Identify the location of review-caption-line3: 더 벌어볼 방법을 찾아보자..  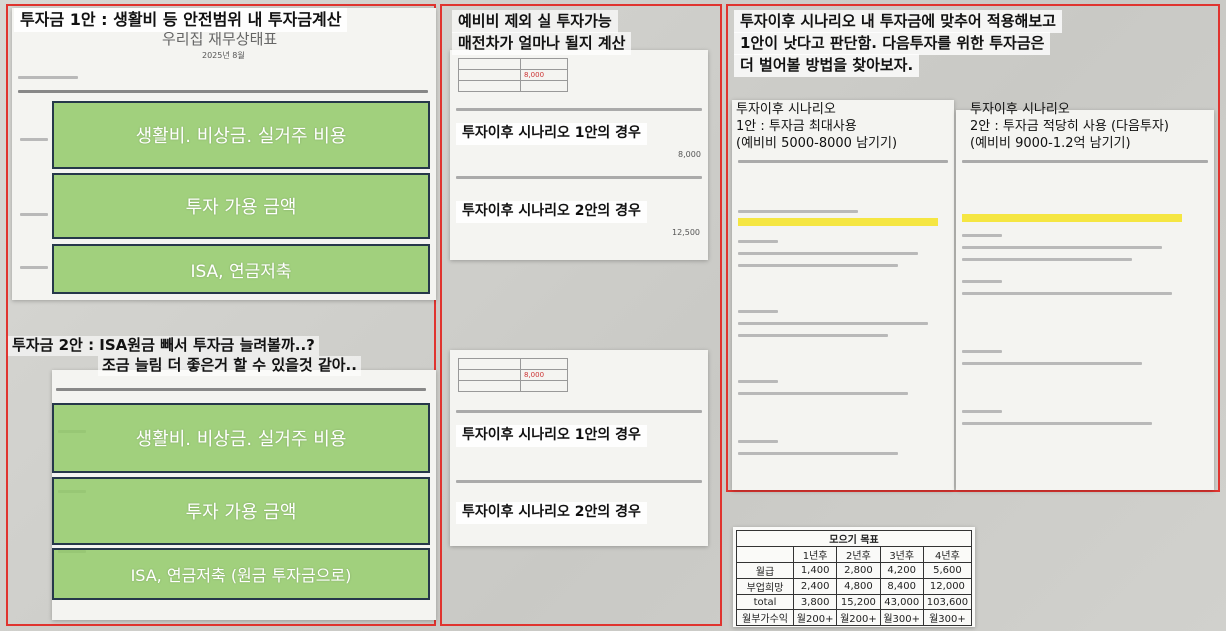
(827, 65).